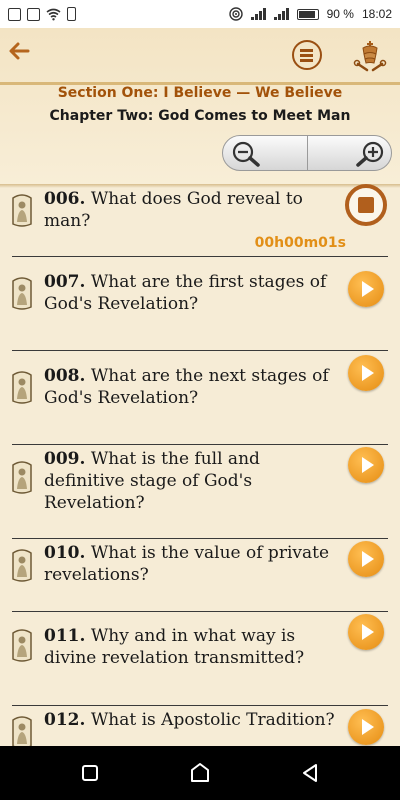 The image size is (400, 800). What do you see at coordinates (212, 720) in the screenshot?
I see `question-title: What is Apostolic Tradition?` at bounding box center [212, 720].